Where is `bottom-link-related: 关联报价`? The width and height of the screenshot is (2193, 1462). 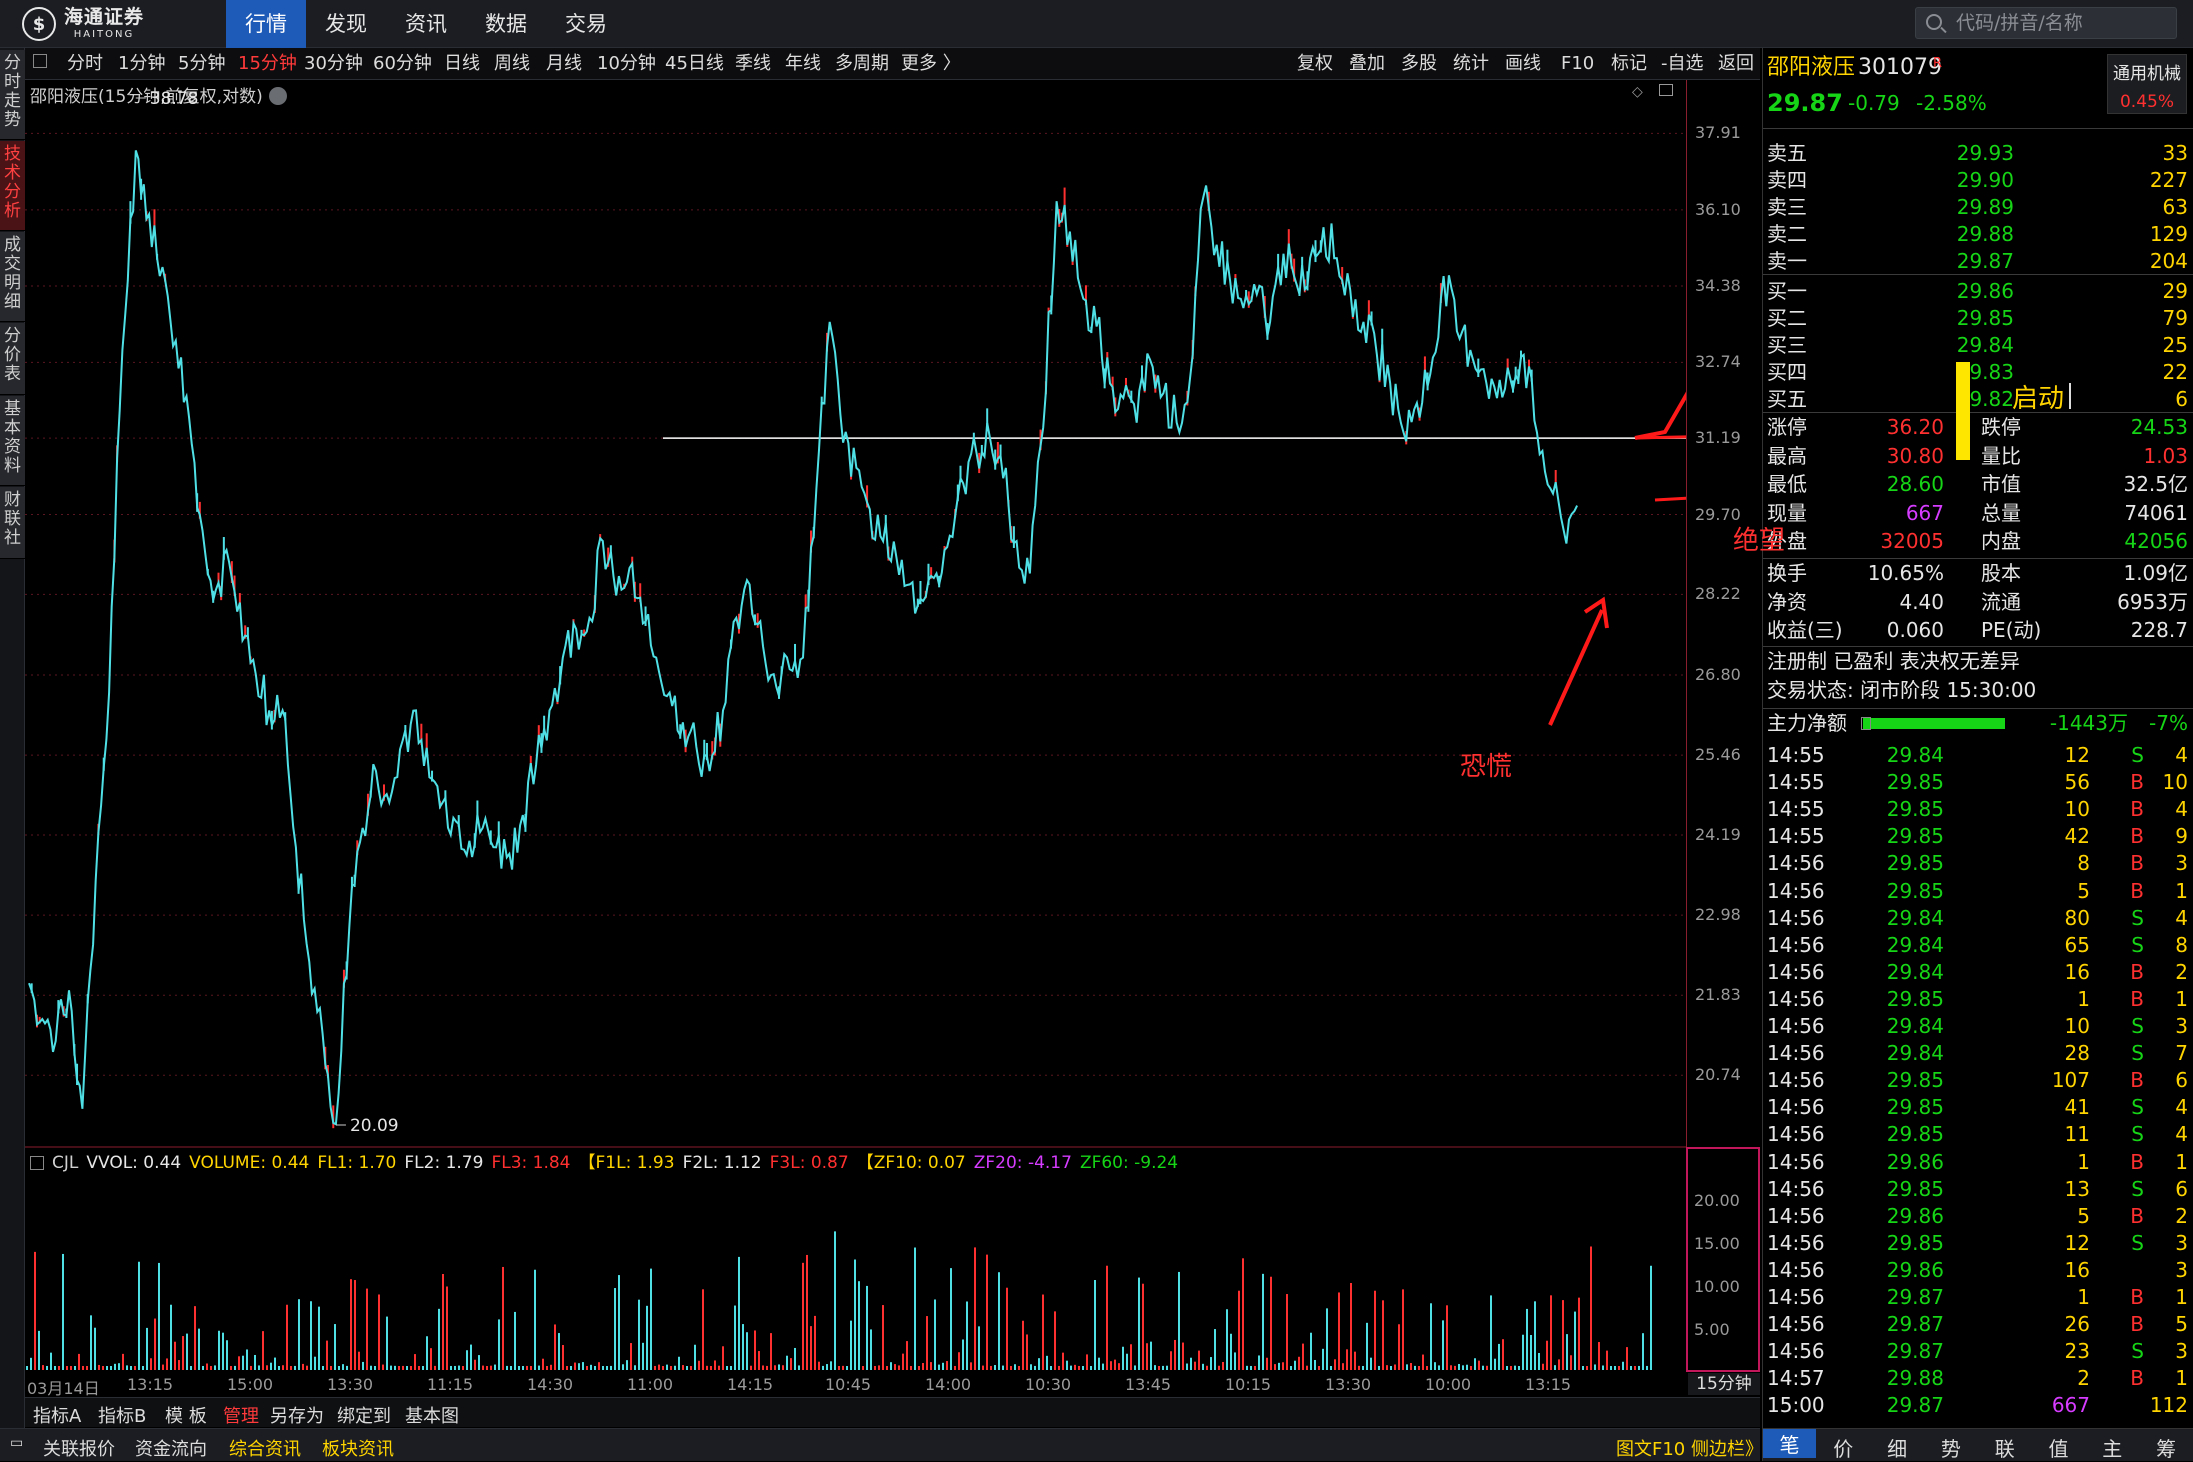 bottom-link-related: 关联报价 is located at coordinates (79, 1448).